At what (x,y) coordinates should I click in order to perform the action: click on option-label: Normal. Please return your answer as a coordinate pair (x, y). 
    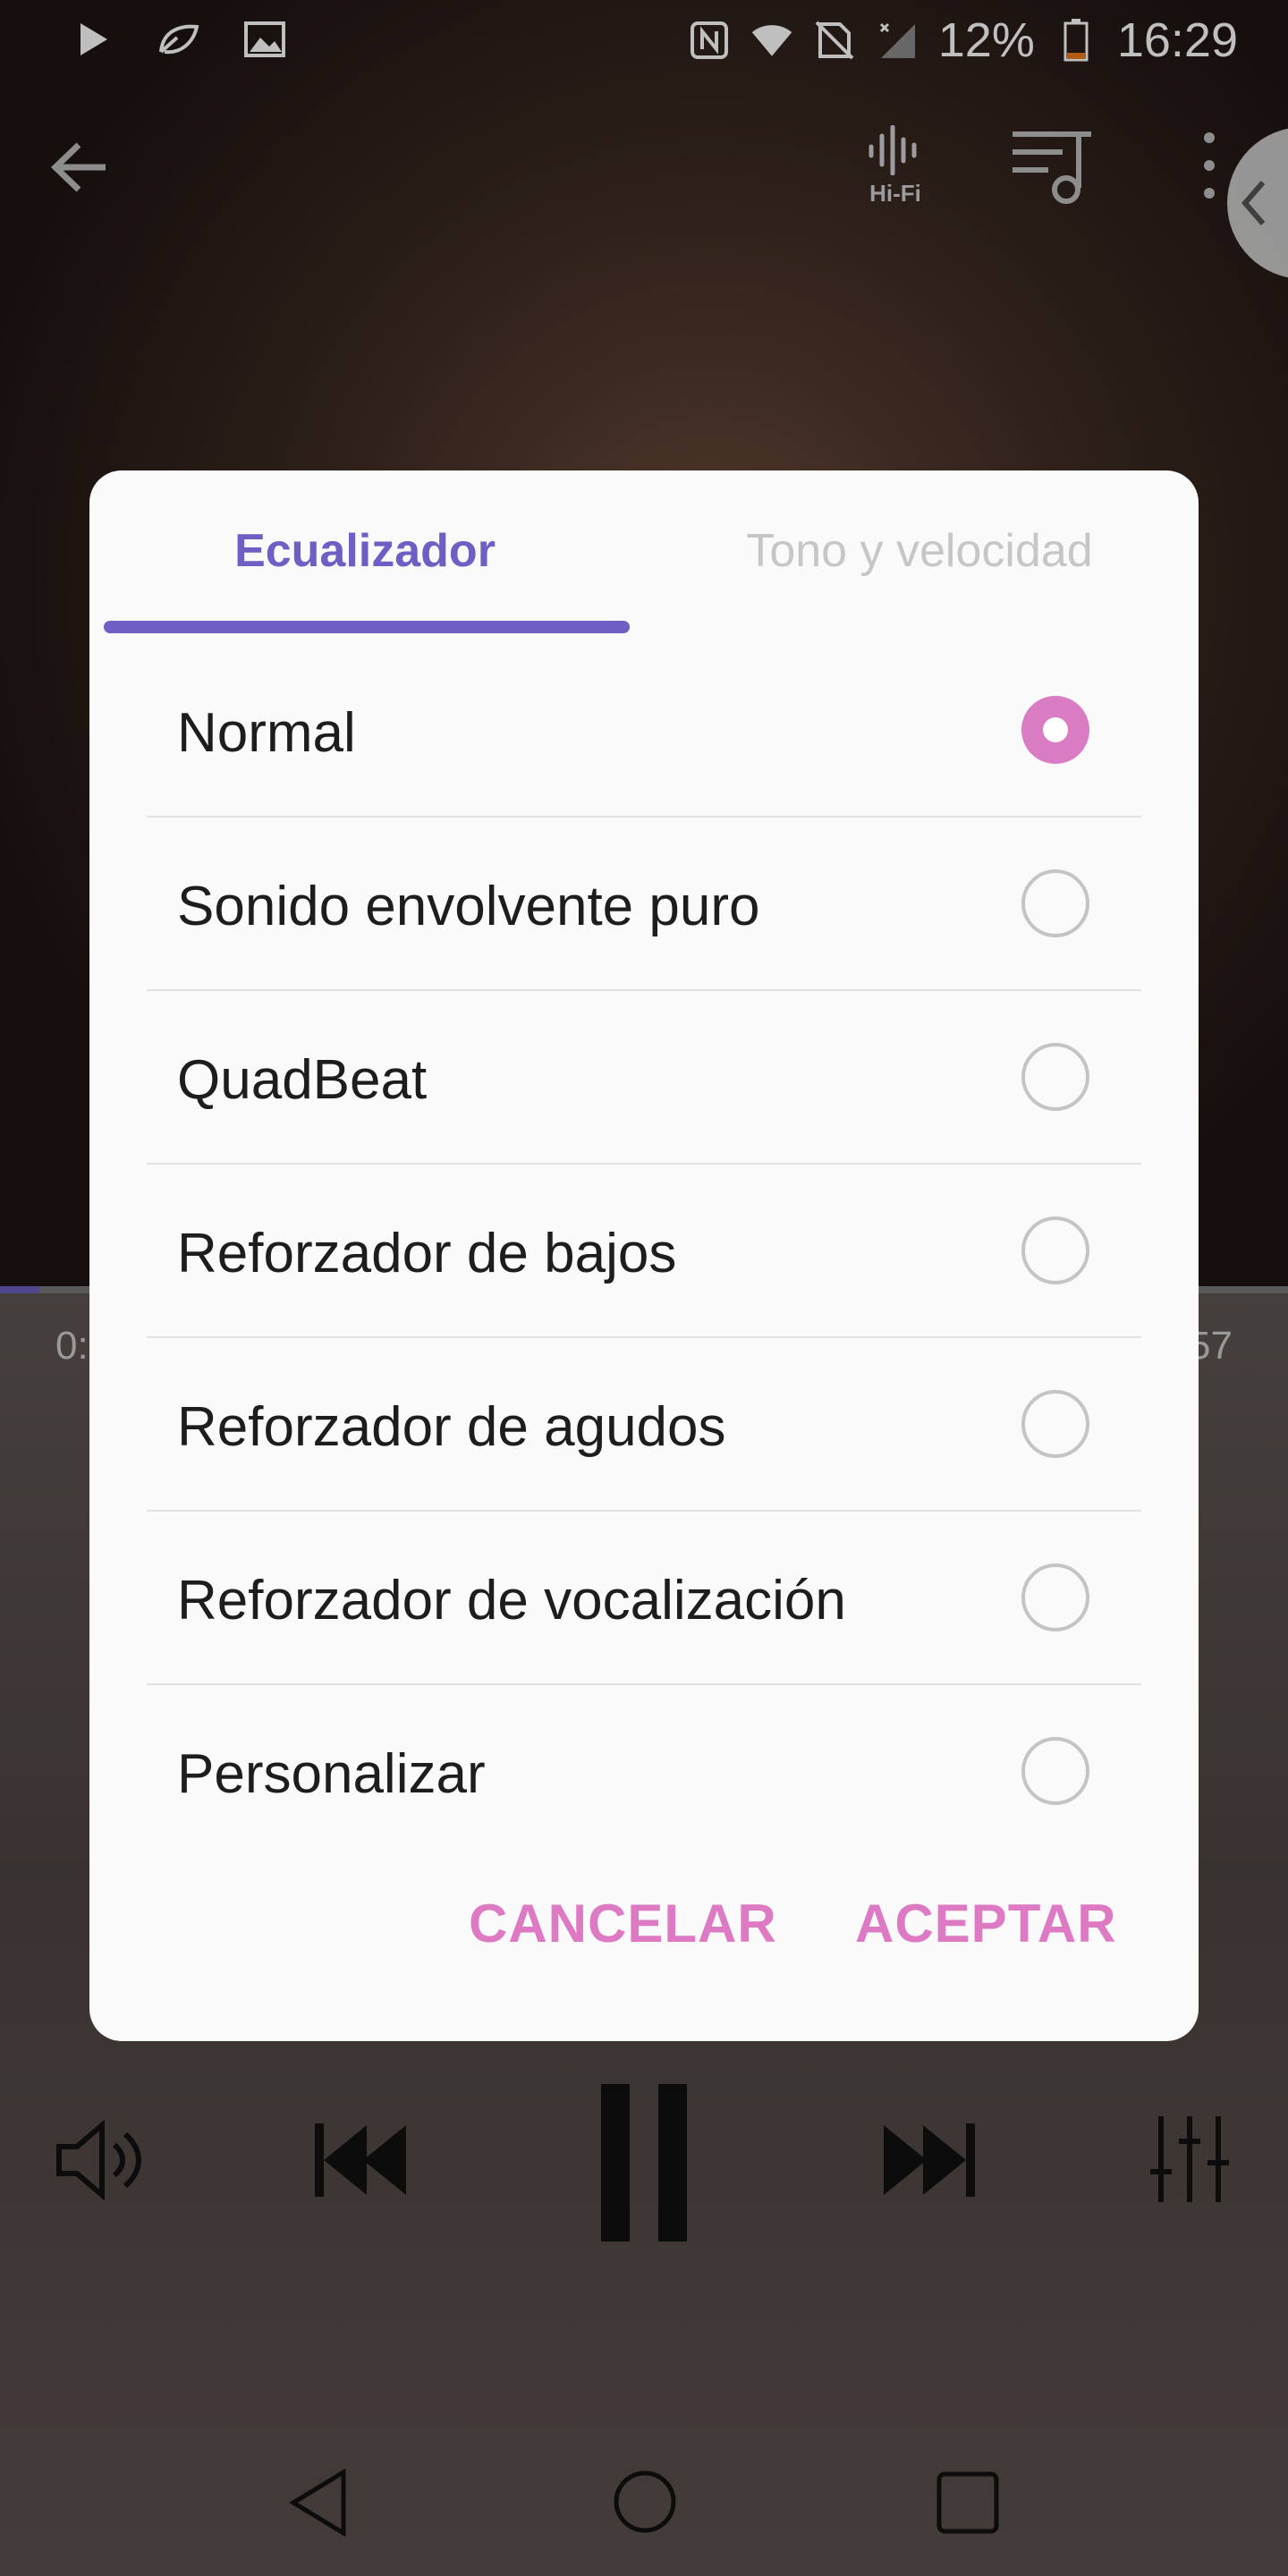
    Looking at the image, I should click on (266, 733).